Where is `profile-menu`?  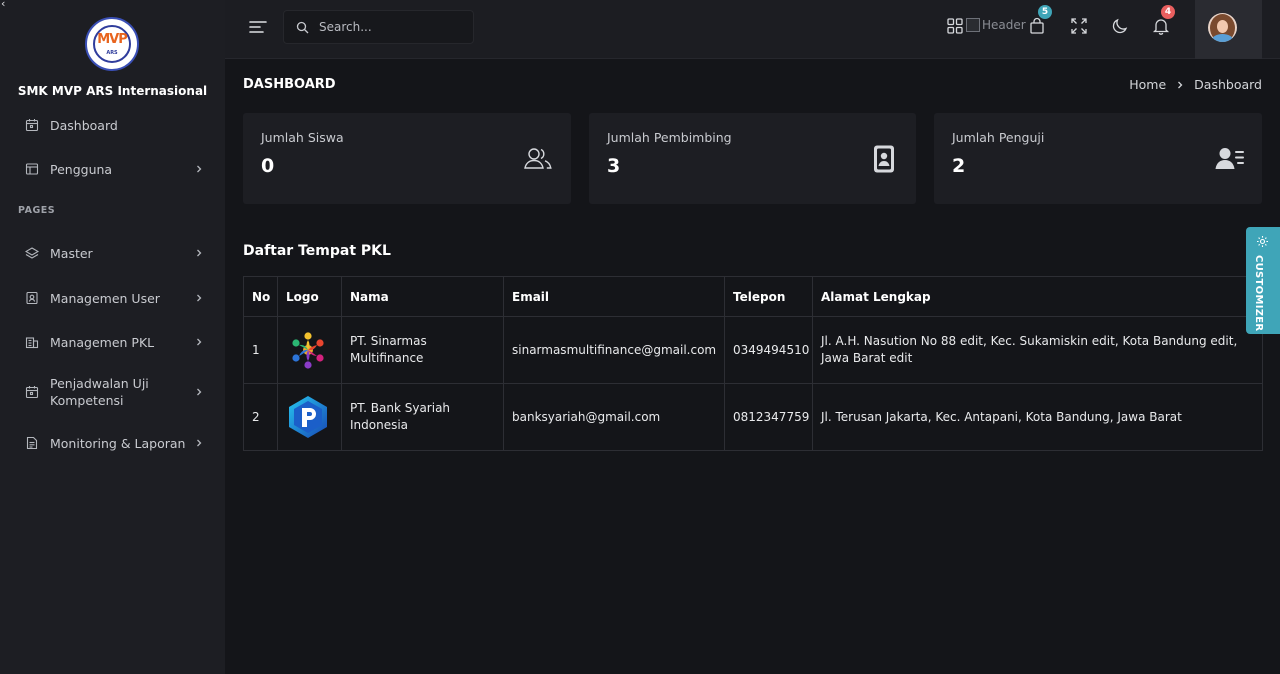
profile-menu is located at coordinates (1228, 29).